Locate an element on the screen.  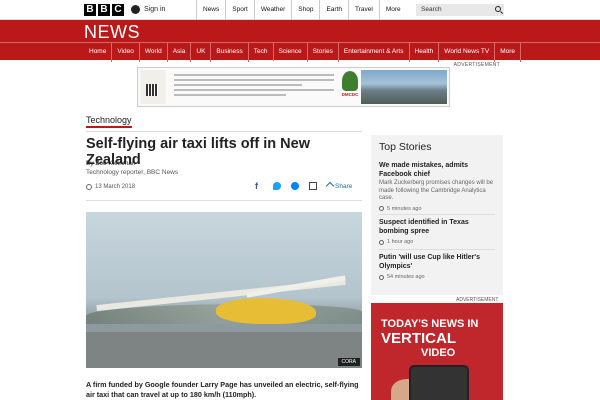
email-icon is located at coordinates (313, 186).